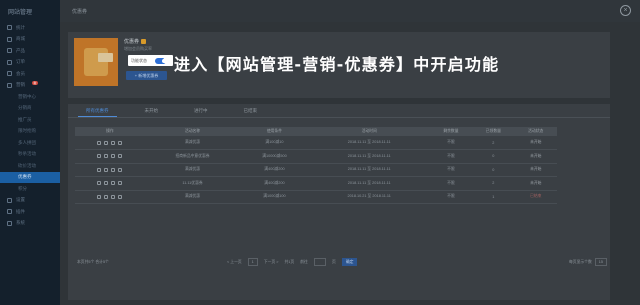 The height and width of the screenshot is (305, 640). What do you see at coordinates (97, 110) in the screenshot?
I see `tab: 所有优惠券` at bounding box center [97, 110].